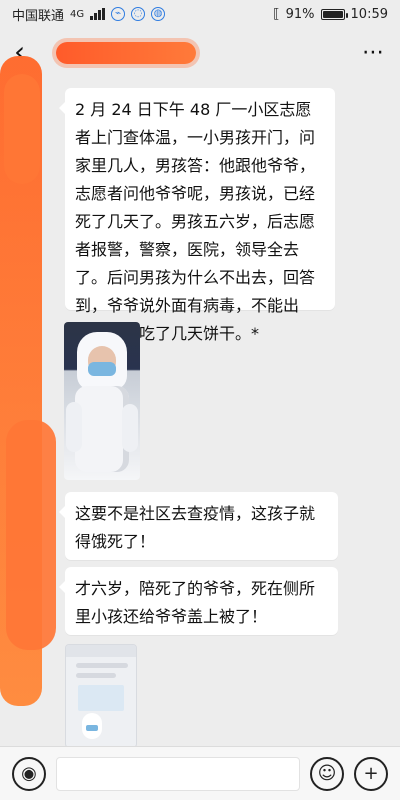  I want to click on thumbnail-mask, so click(92, 728).